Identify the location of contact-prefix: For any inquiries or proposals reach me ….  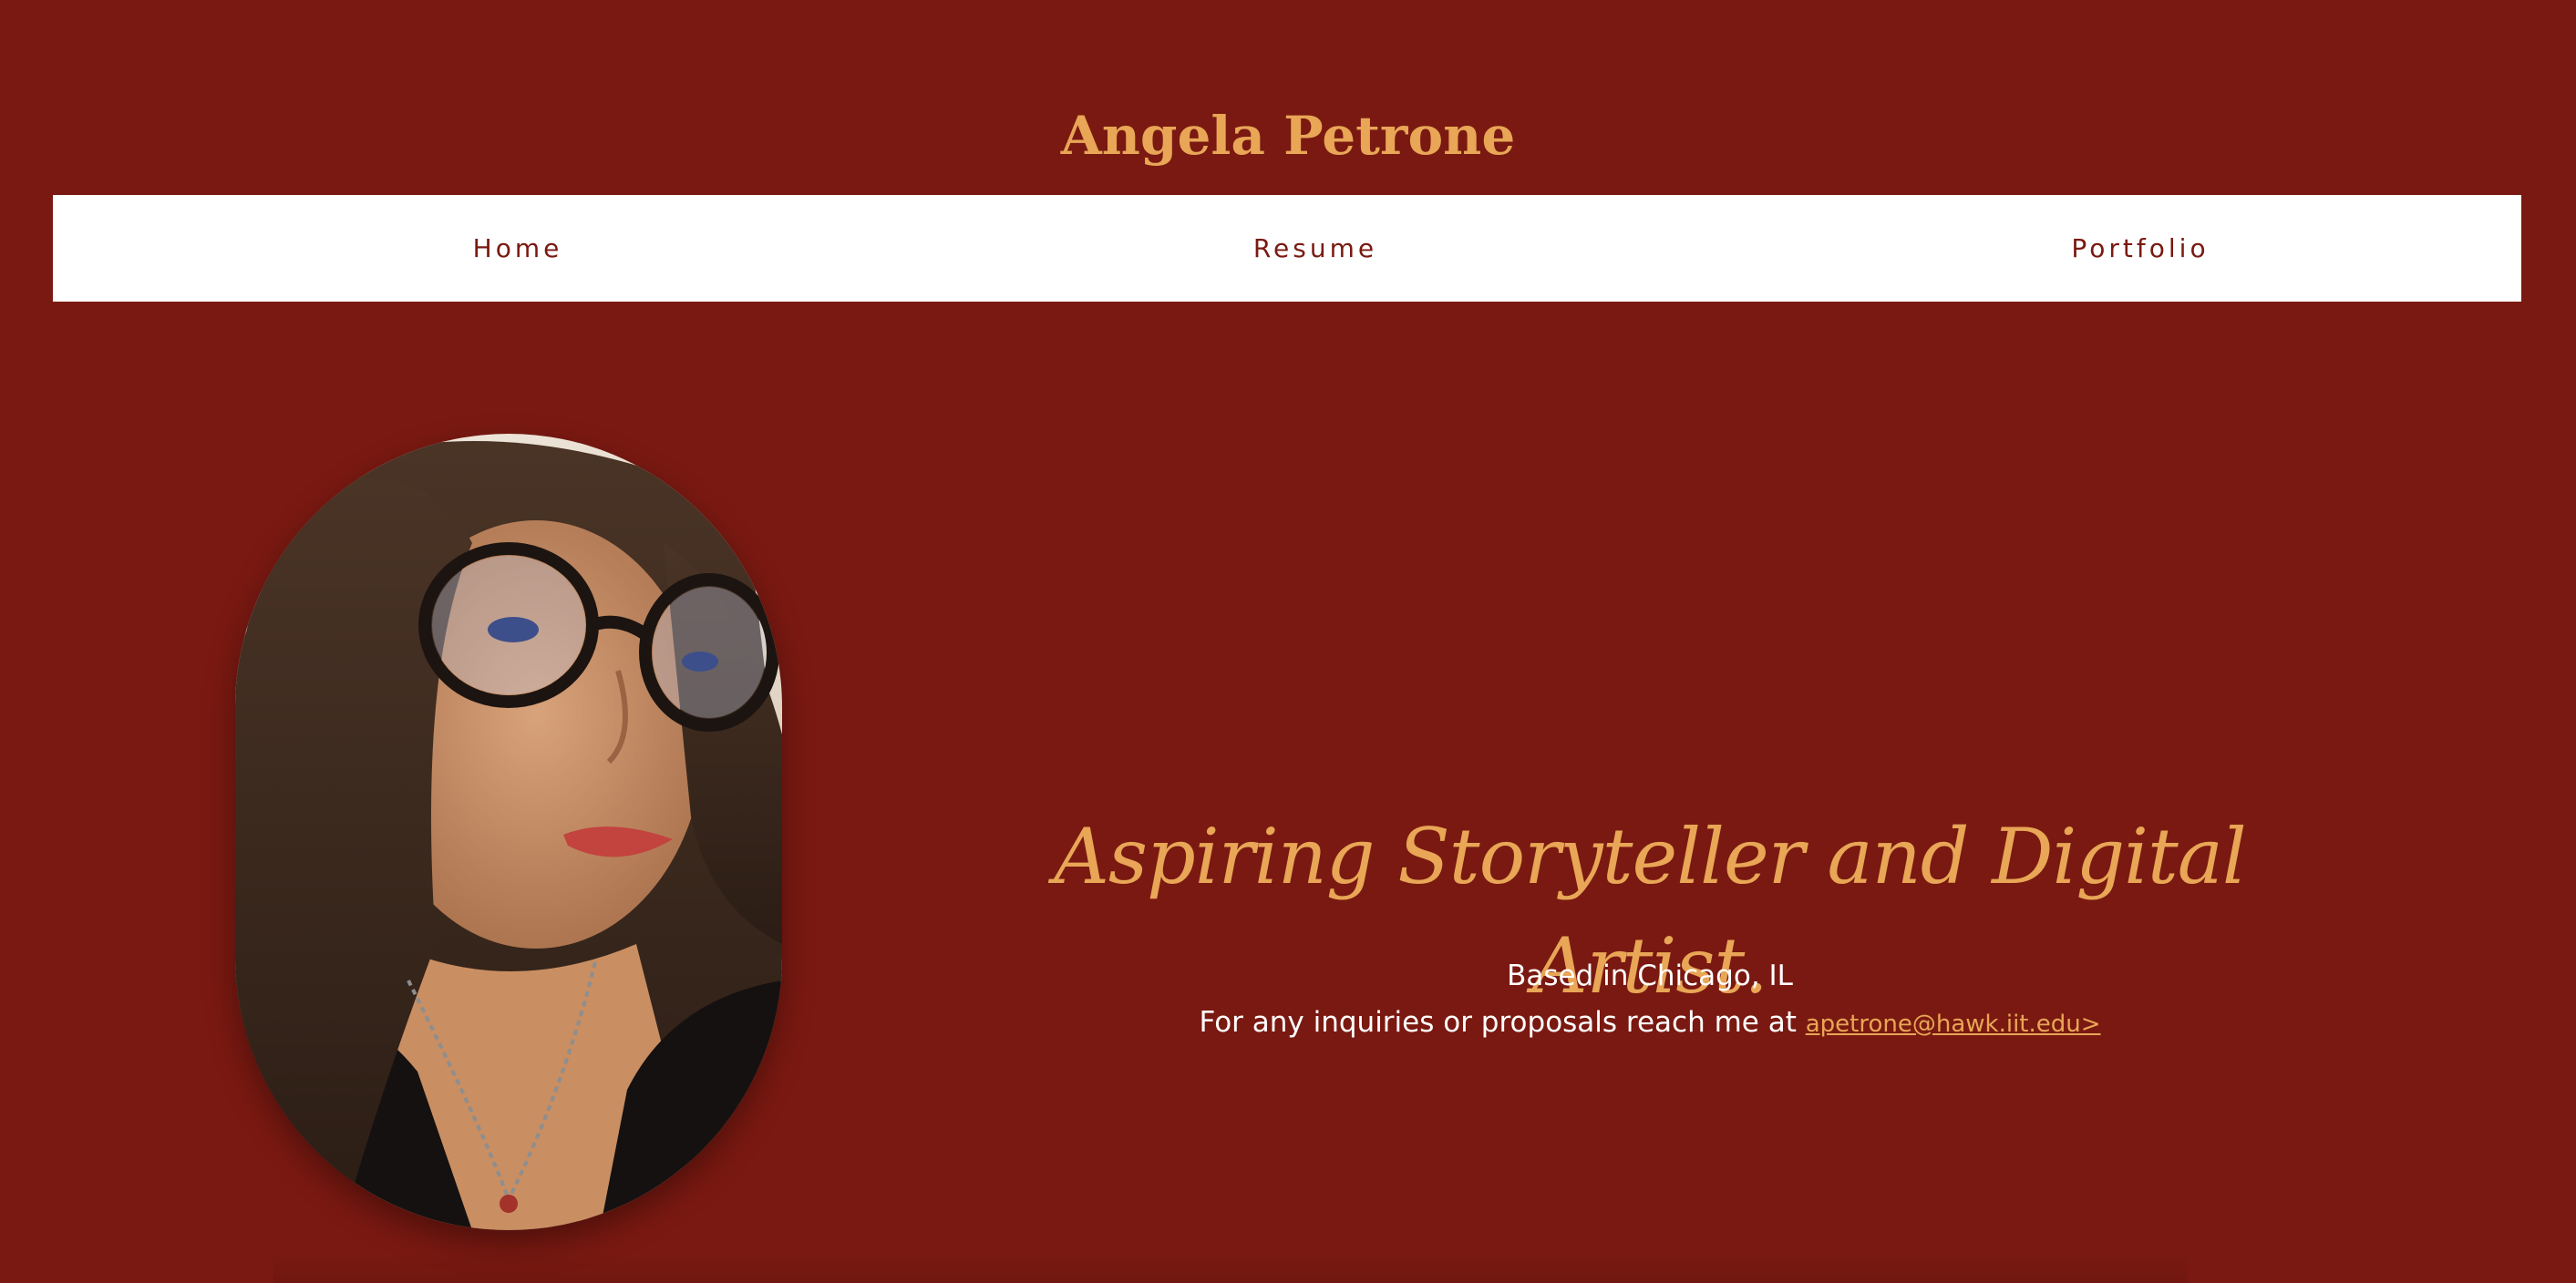
(1502, 1023).